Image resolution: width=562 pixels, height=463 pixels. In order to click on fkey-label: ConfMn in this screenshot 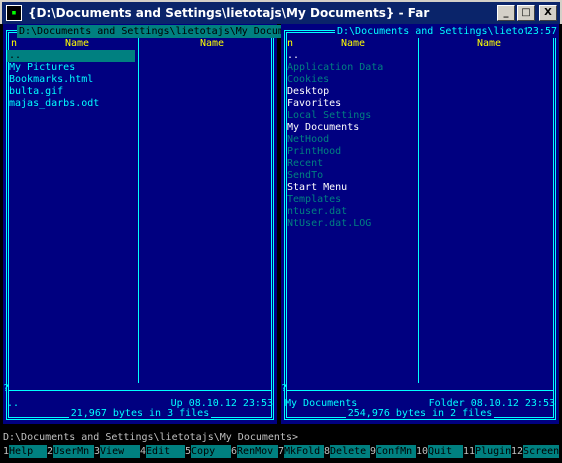, I will do `click(396, 451)`.